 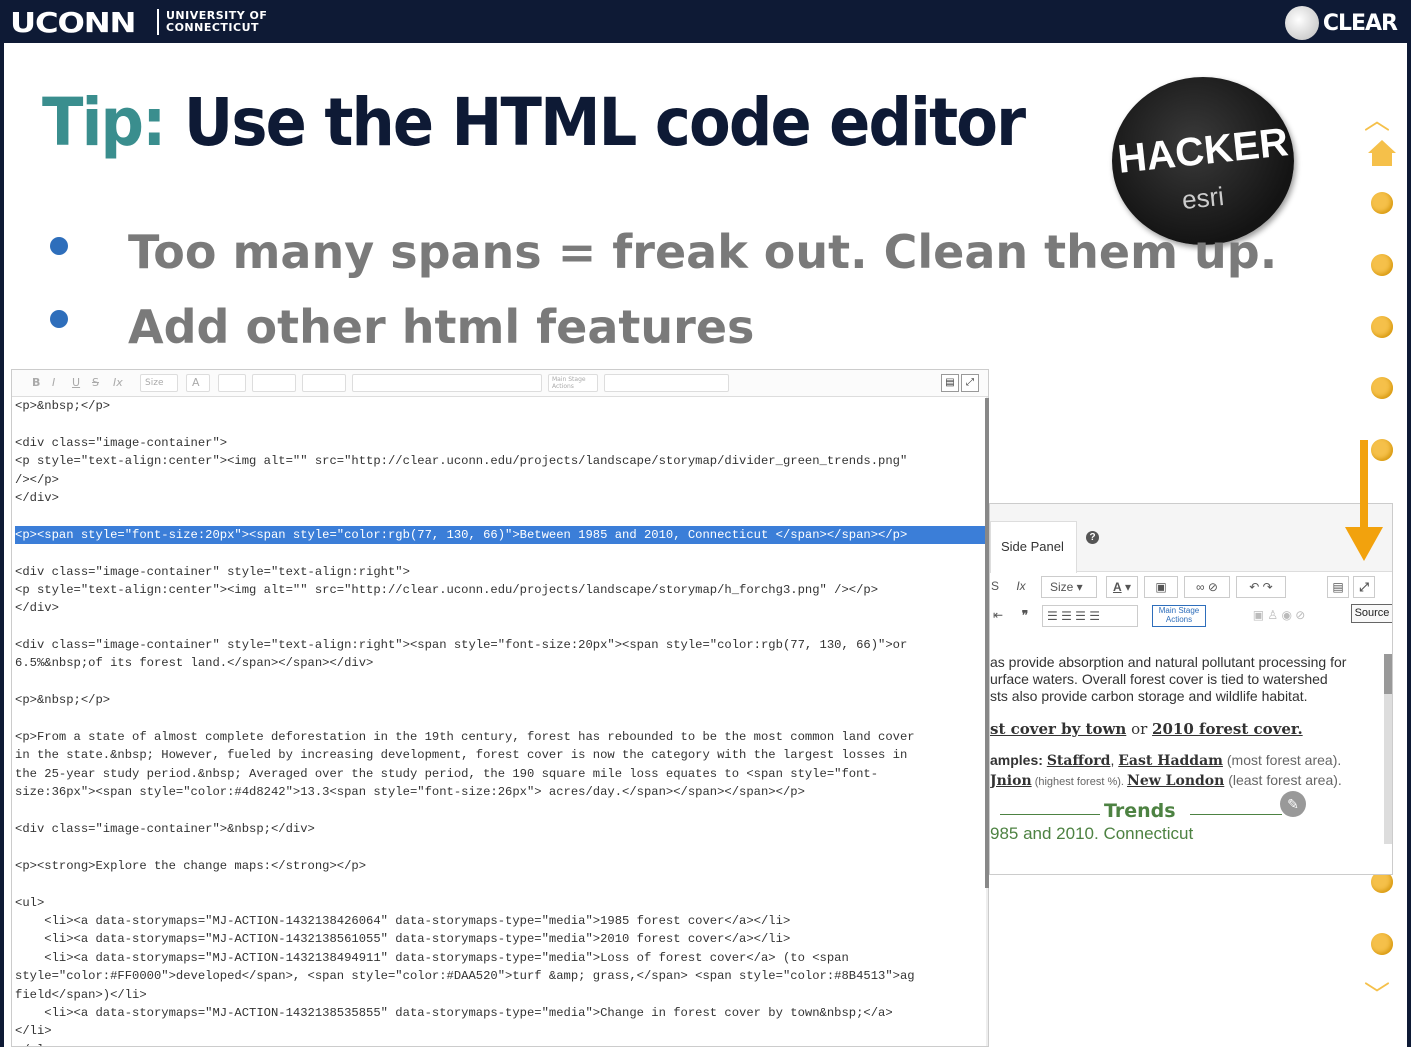 I want to click on home-icon, so click(x=1382, y=153).